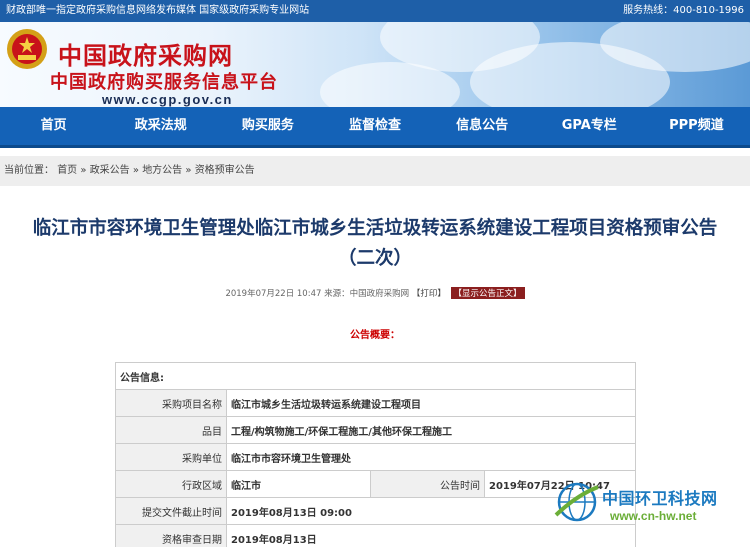 The height and width of the screenshot is (547, 750). I want to click on watermark-text: 中国环卫科技网, so click(660, 498).